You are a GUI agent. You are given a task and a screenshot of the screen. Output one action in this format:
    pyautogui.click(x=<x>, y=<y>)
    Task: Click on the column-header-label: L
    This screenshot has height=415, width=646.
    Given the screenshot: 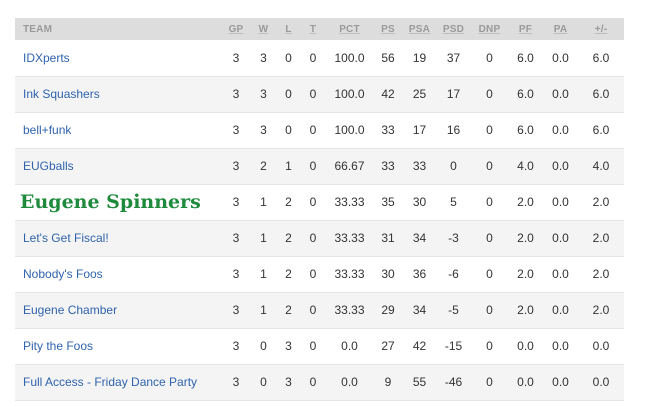 What is the action you would take?
    pyautogui.click(x=288, y=29)
    